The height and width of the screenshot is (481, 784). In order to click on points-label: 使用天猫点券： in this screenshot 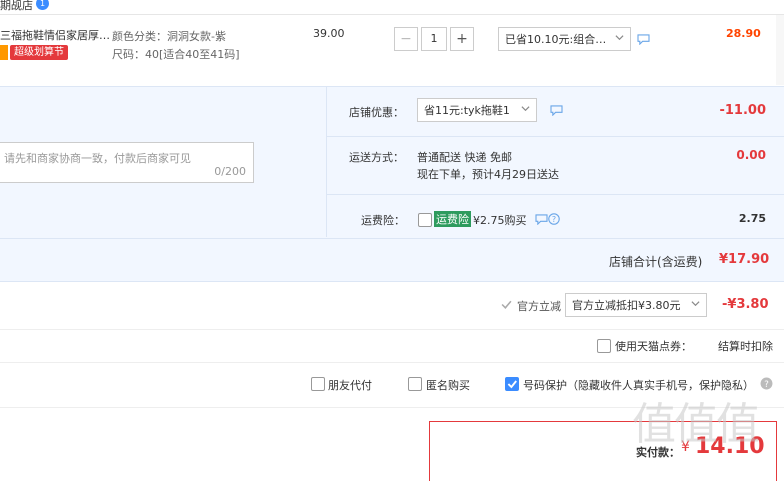, I will do `click(653, 346)`.